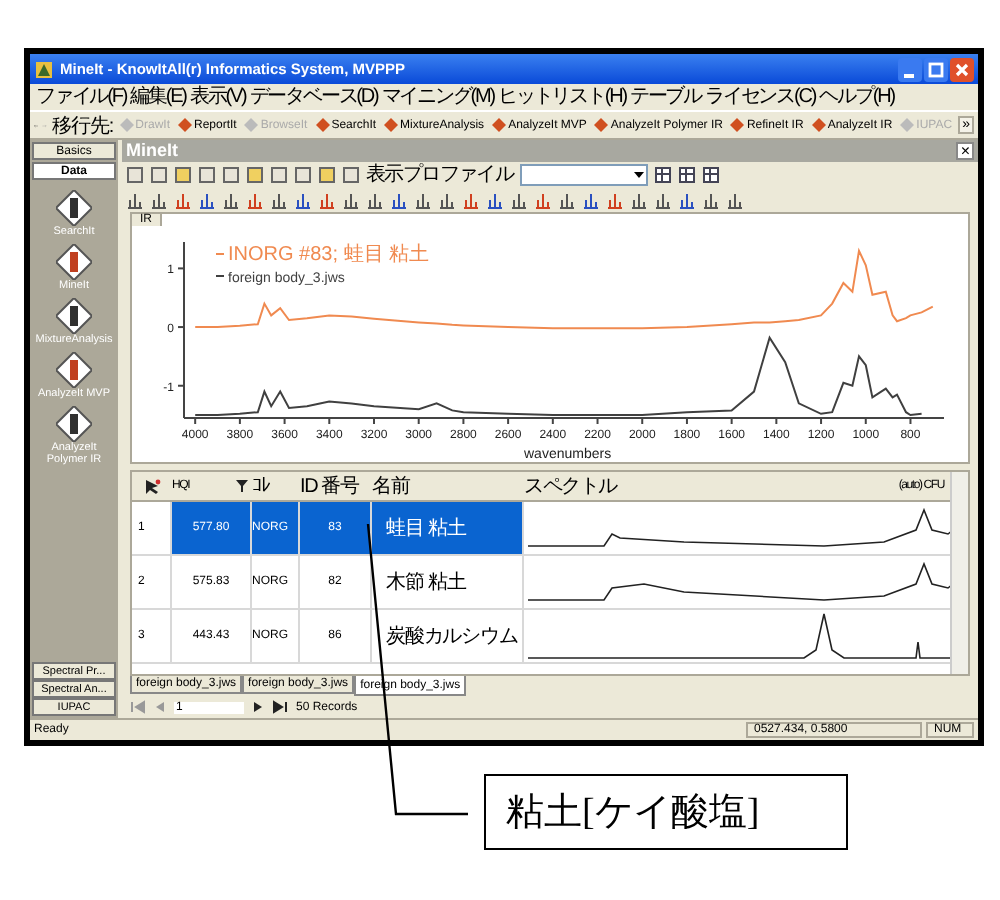 This screenshot has width=1000, height=900. I want to click on legend-label: INORG #83; 蛙目 粘土, so click(329, 255).